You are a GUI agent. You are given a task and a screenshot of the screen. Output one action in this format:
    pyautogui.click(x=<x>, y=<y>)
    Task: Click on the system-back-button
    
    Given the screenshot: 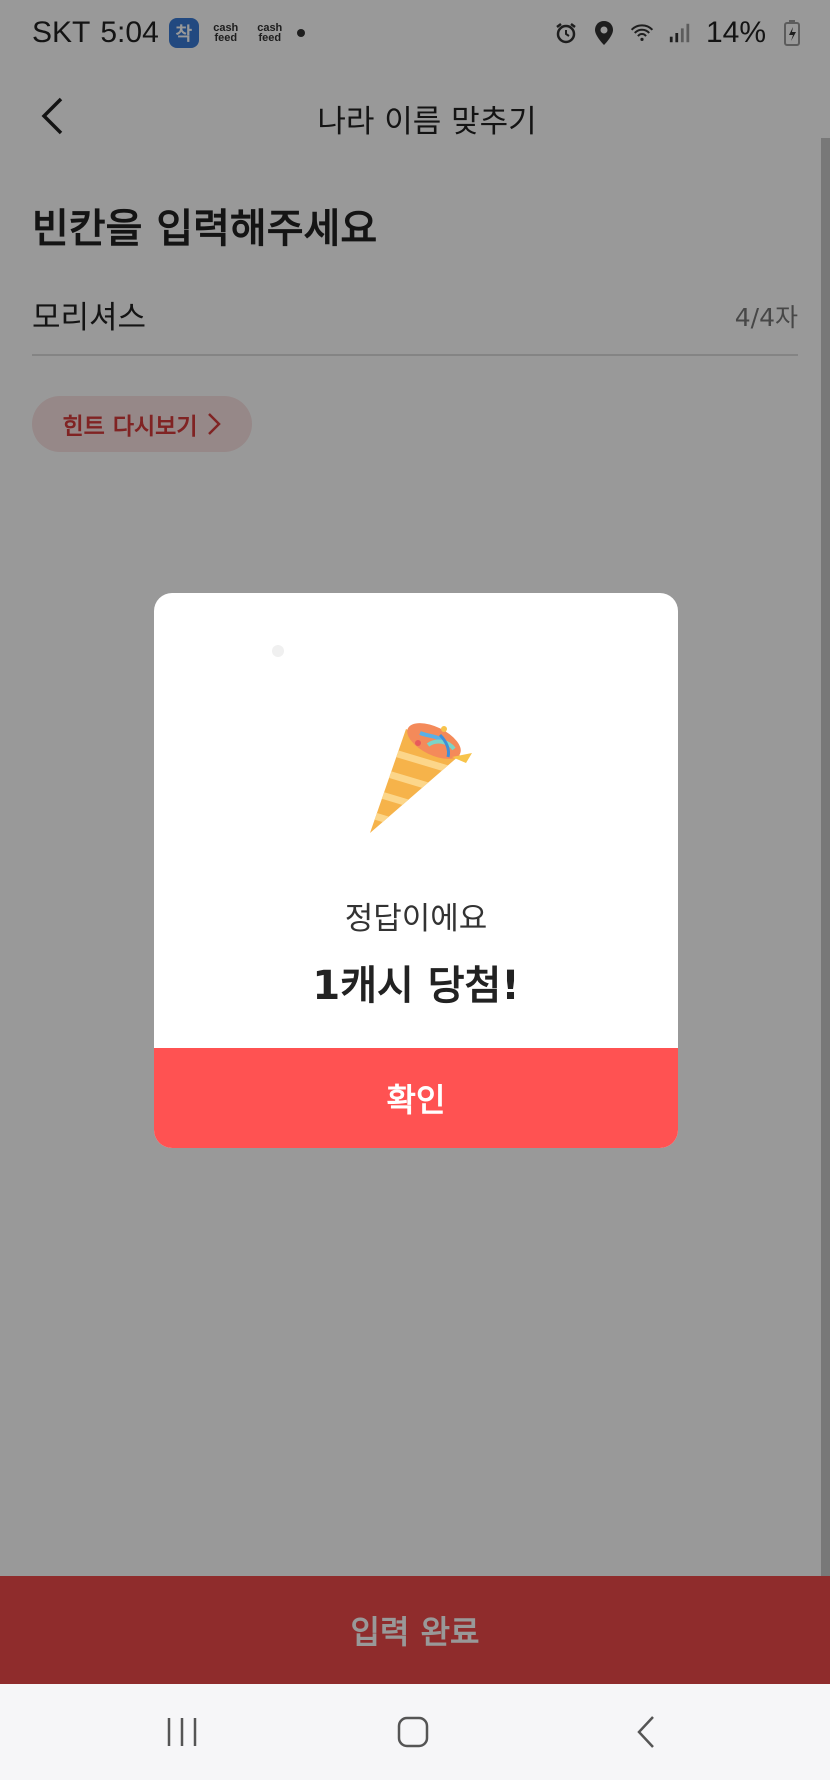 What is the action you would take?
    pyautogui.click(x=646, y=1732)
    